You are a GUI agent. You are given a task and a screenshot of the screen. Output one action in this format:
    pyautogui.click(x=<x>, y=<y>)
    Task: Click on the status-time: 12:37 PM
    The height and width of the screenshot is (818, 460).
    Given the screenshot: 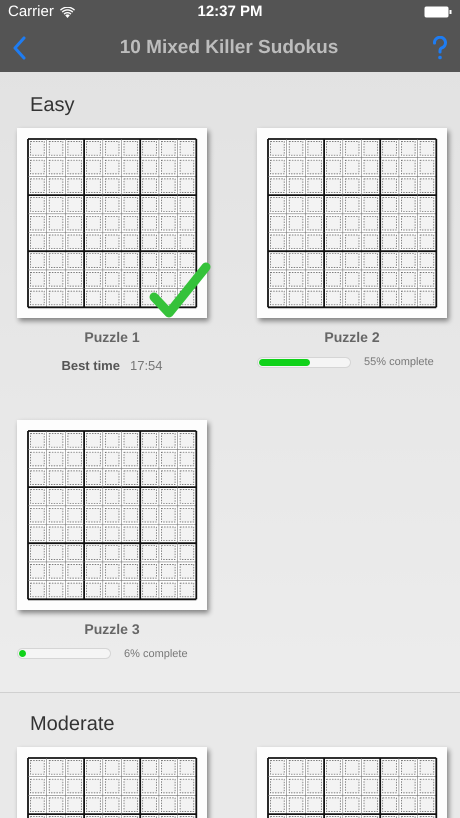 What is the action you would take?
    pyautogui.click(x=230, y=12)
    